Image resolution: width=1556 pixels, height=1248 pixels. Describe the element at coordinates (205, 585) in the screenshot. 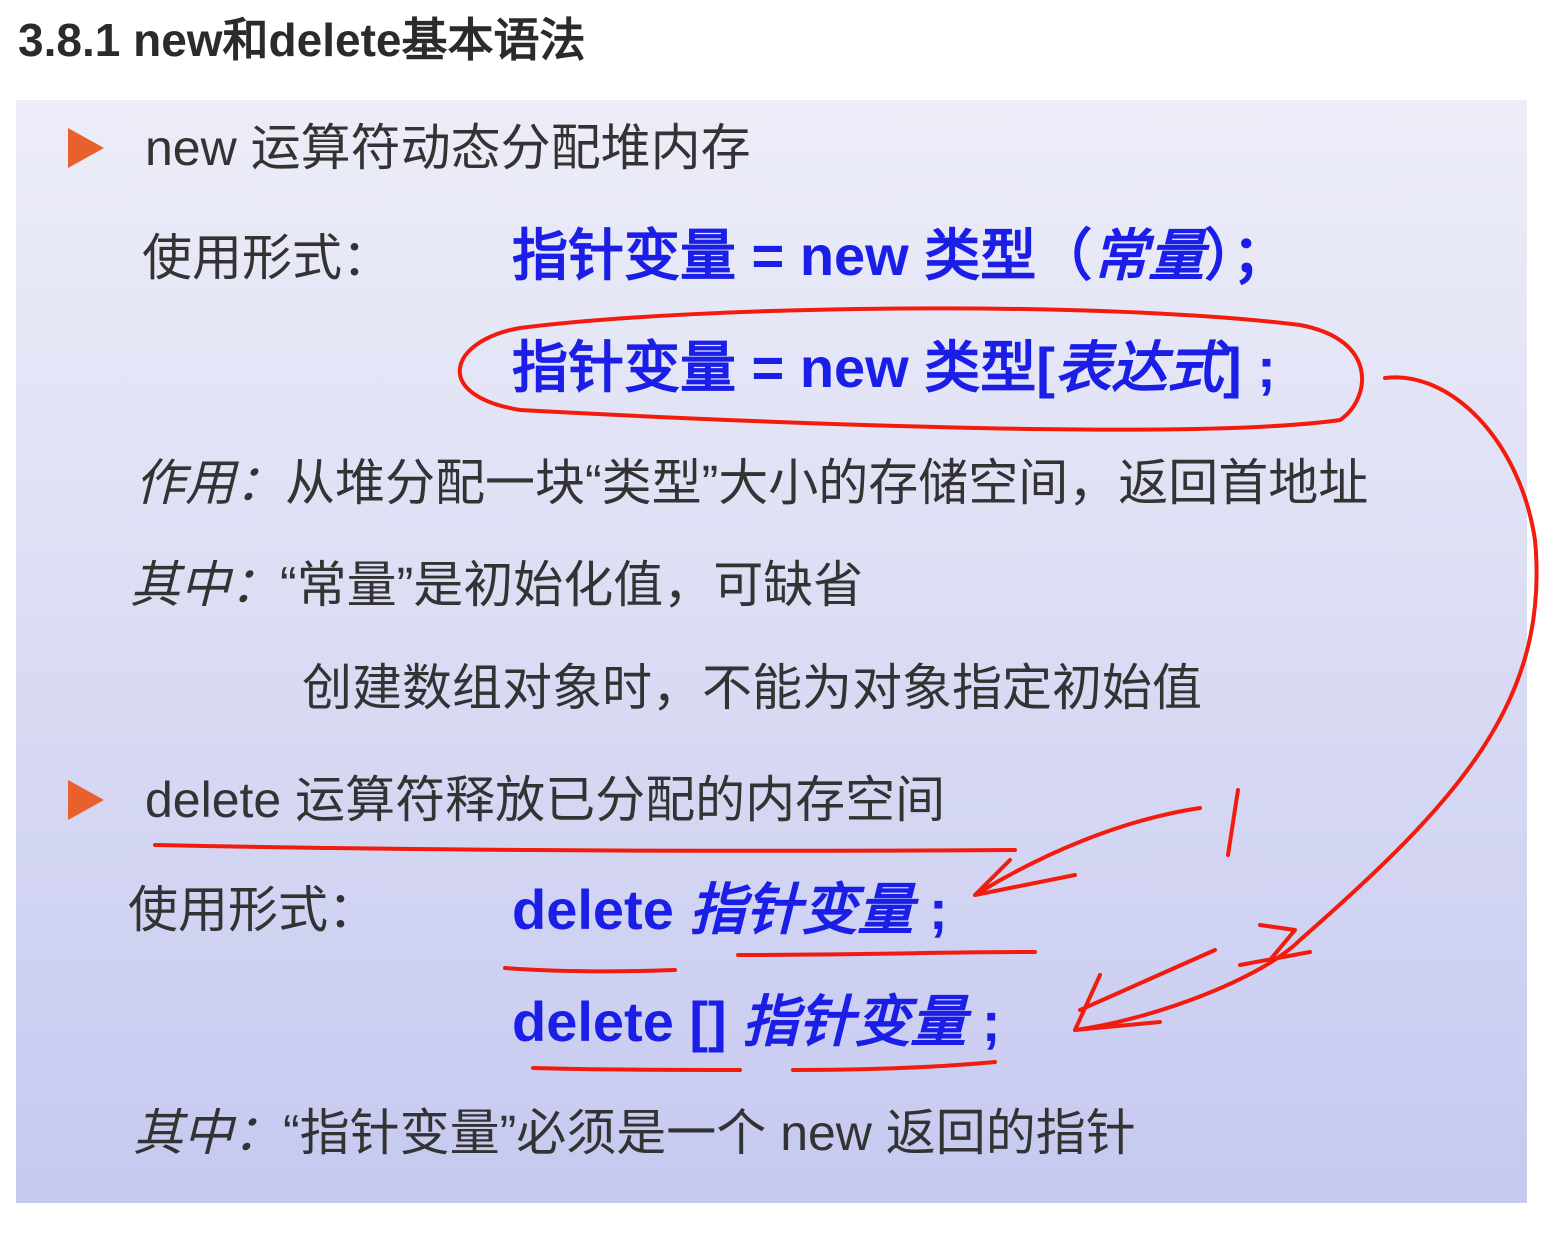

I see `new-note-label: 其中：` at that location.